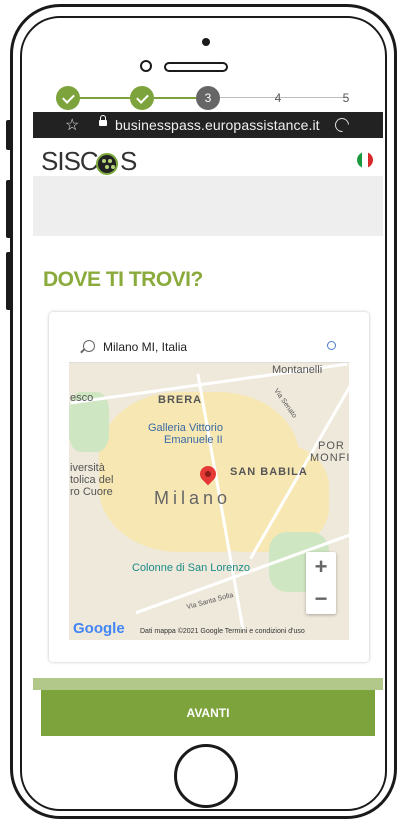  What do you see at coordinates (146, 66) in the screenshot?
I see `phone-sensor` at bounding box center [146, 66].